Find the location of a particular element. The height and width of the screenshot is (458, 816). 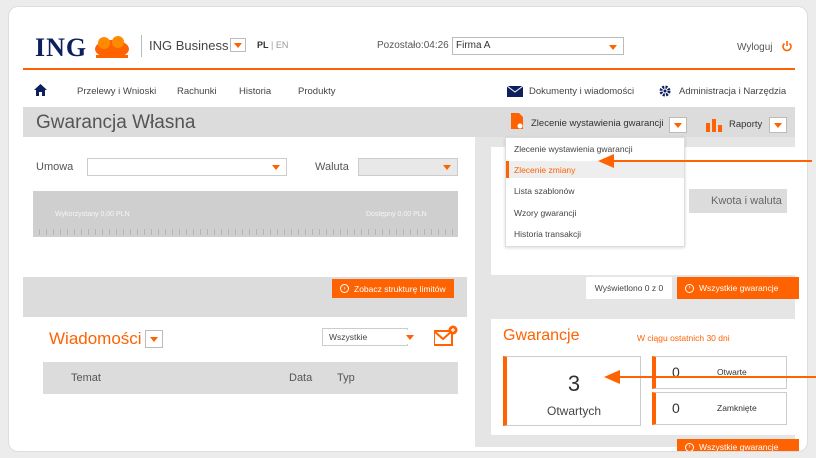

annotation-arrow-count-line is located at coordinates (718, 377).